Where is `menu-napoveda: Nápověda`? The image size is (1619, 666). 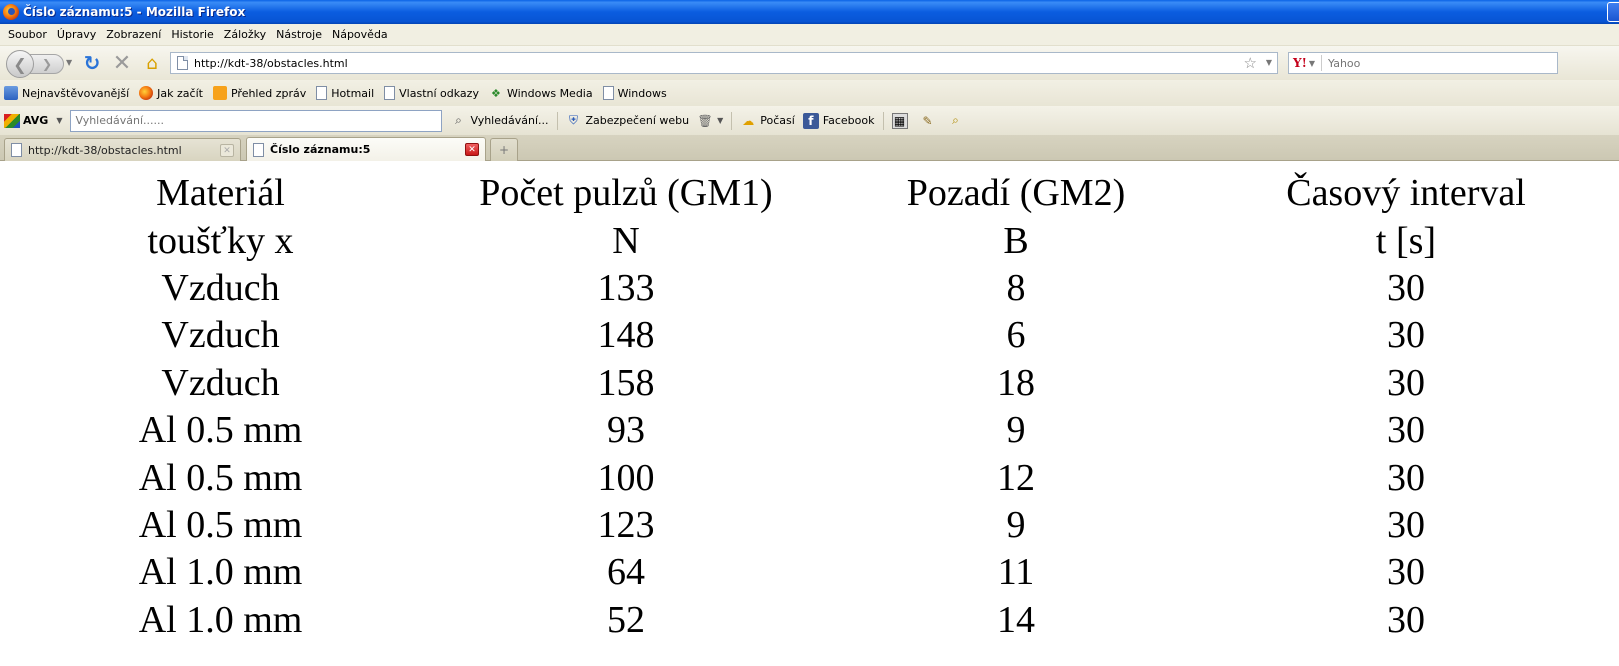 menu-napoveda: Nápověda is located at coordinates (363, 34).